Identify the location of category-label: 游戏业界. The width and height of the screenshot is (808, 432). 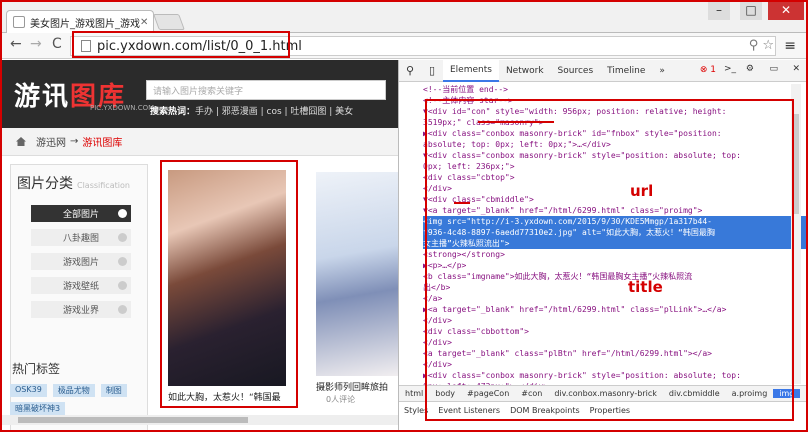
(80, 311).